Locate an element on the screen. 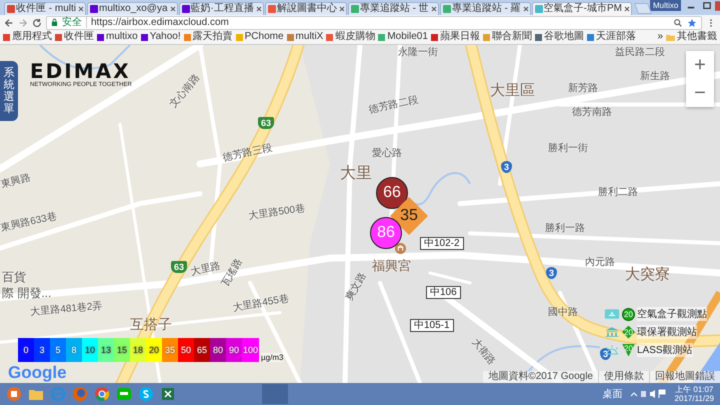 This screenshot has width=720, height=405. legend-step: 65 is located at coordinates (202, 350).